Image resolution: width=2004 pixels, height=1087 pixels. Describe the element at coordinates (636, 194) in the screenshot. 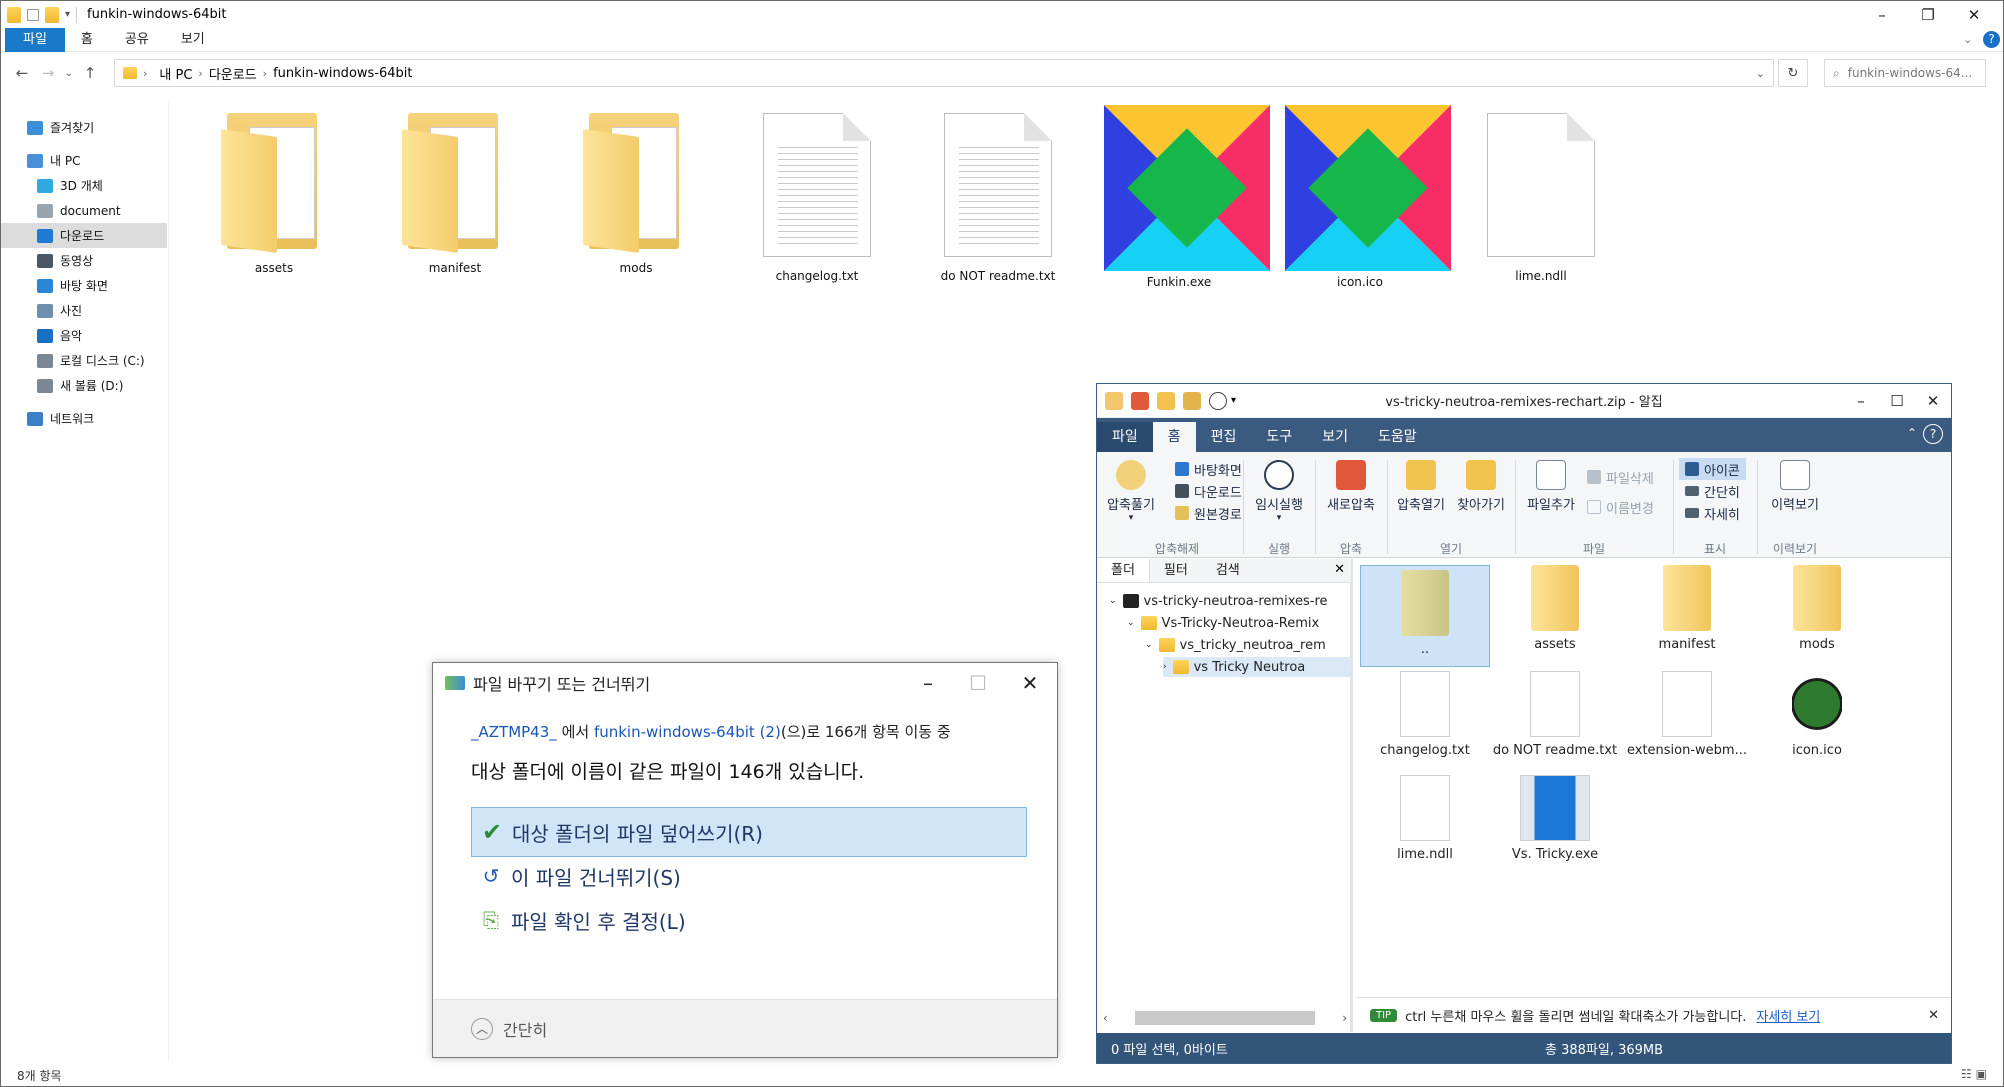

I see `file-item: mods` at that location.